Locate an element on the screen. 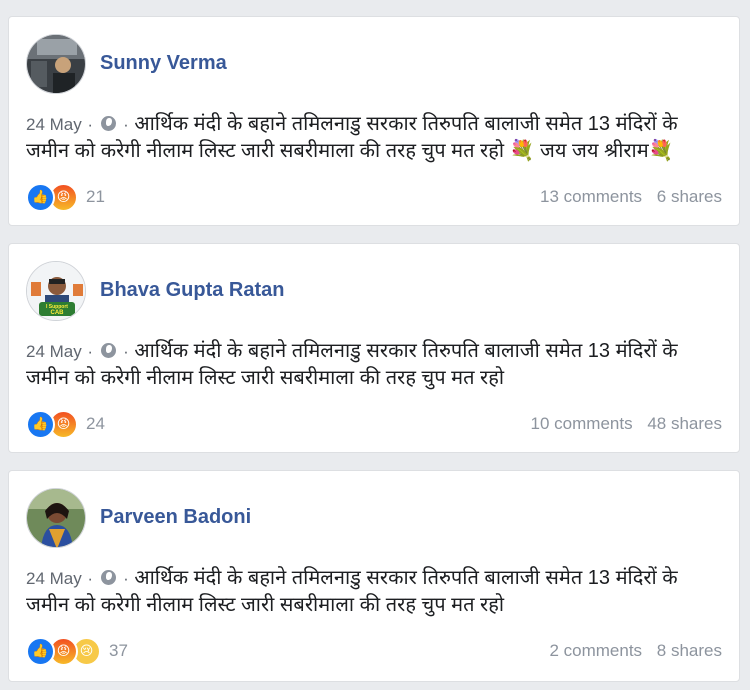  author-name: Parveen Badoni is located at coordinates (175, 517).